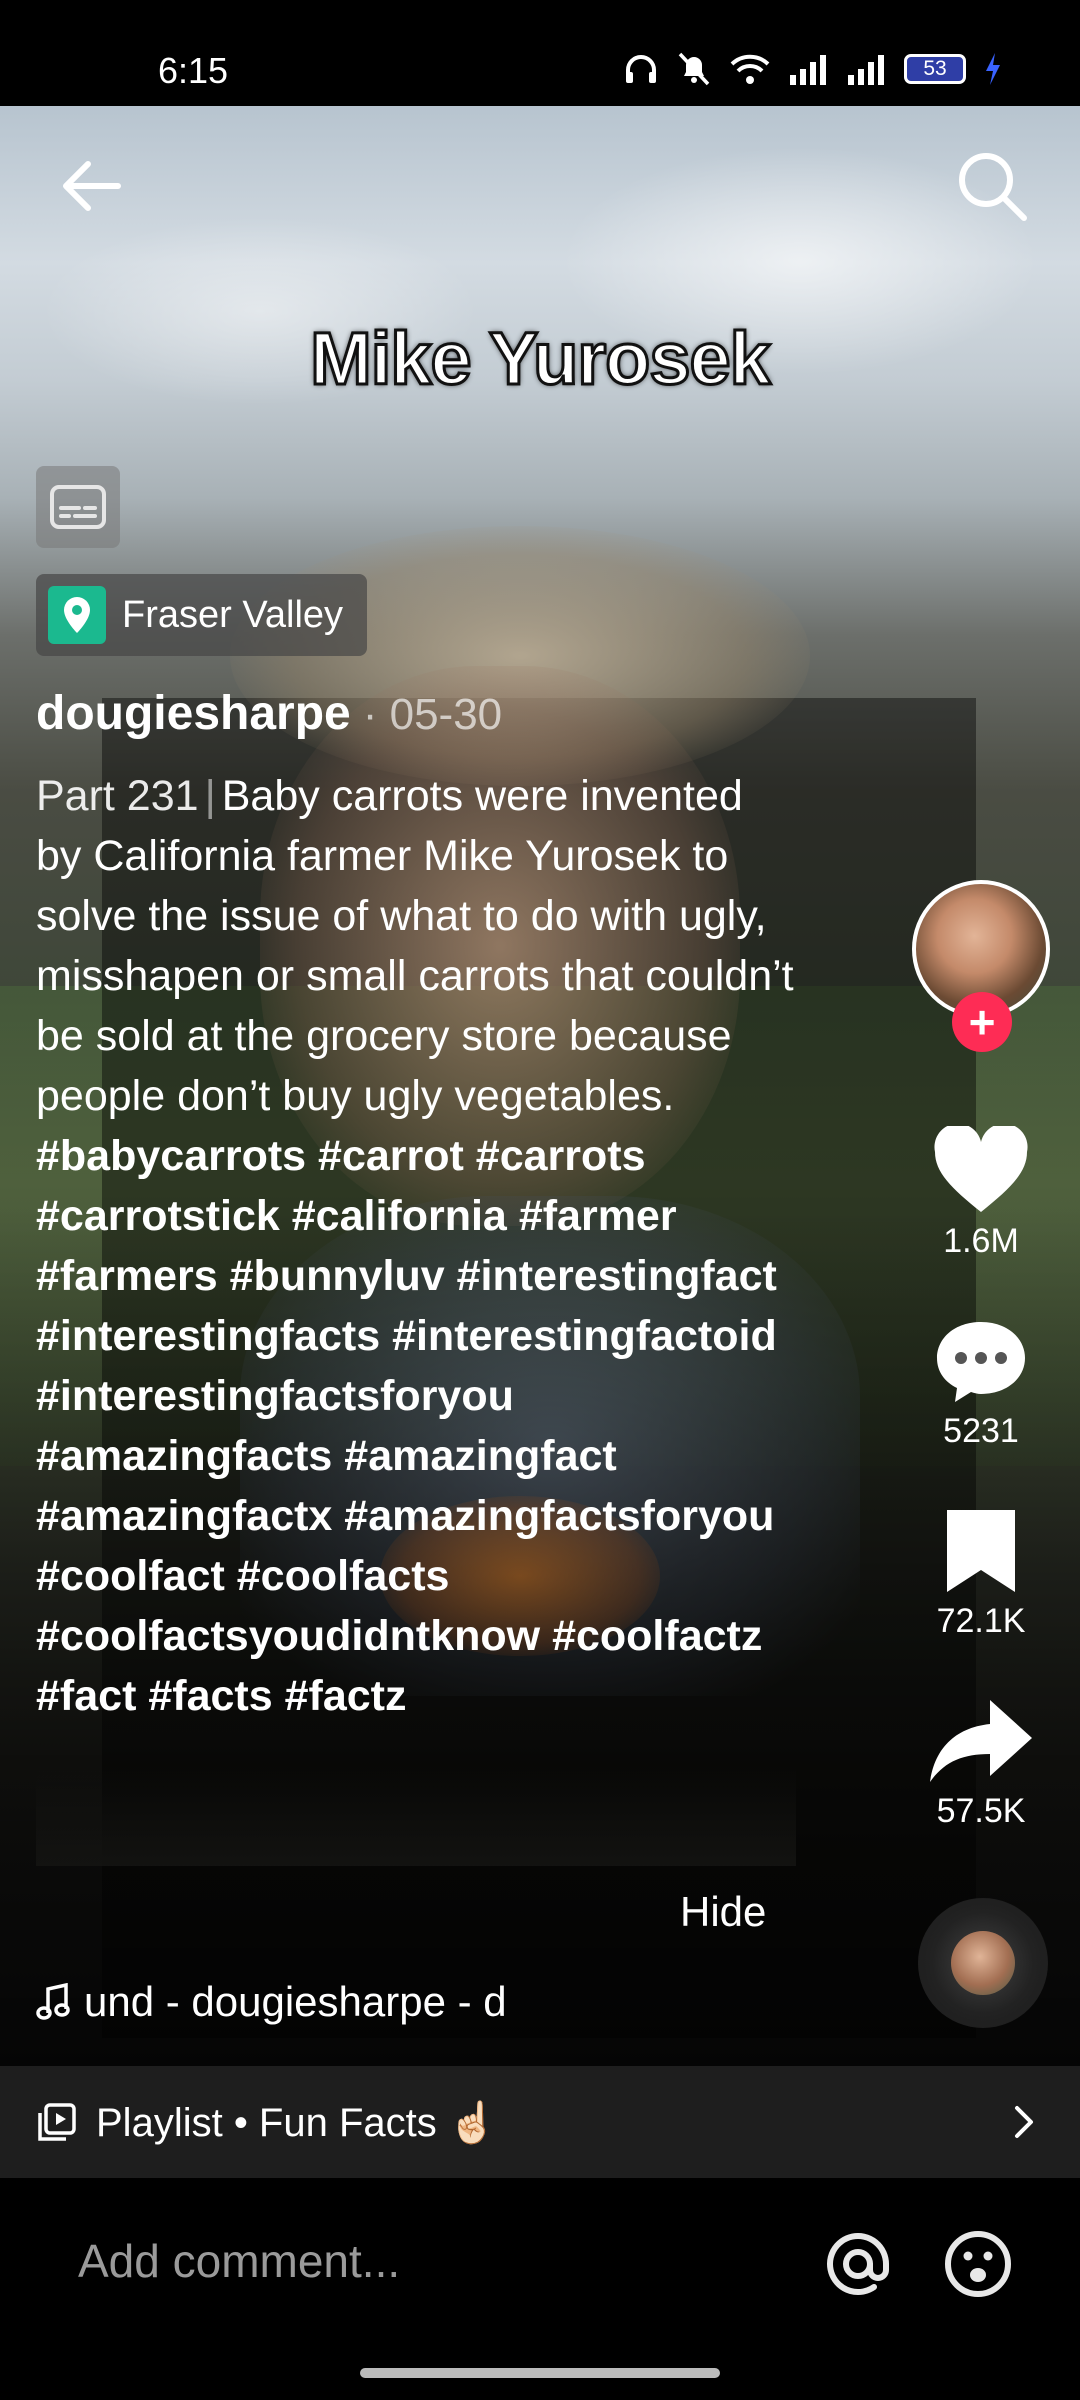  I want to click on location-chip: Fraser Valley, so click(202, 615).